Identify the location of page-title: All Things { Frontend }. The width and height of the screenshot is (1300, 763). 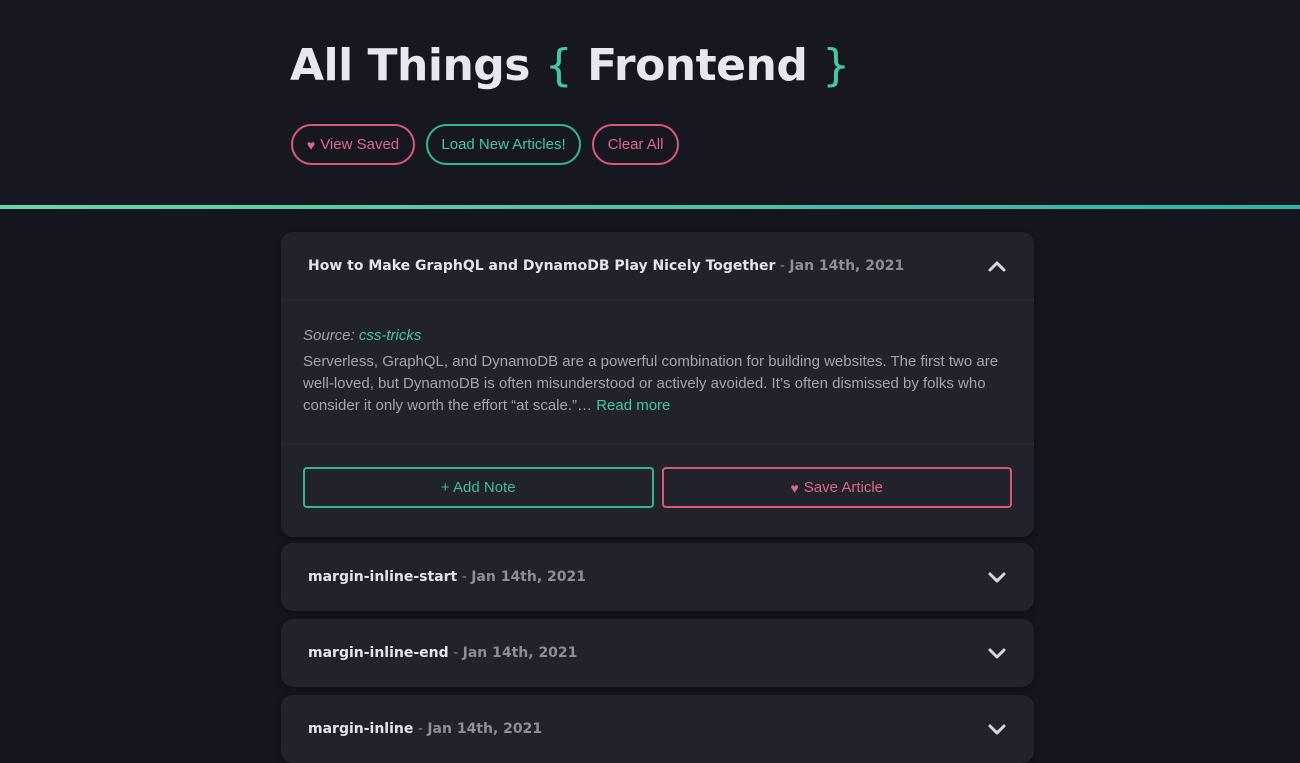
(570, 65).